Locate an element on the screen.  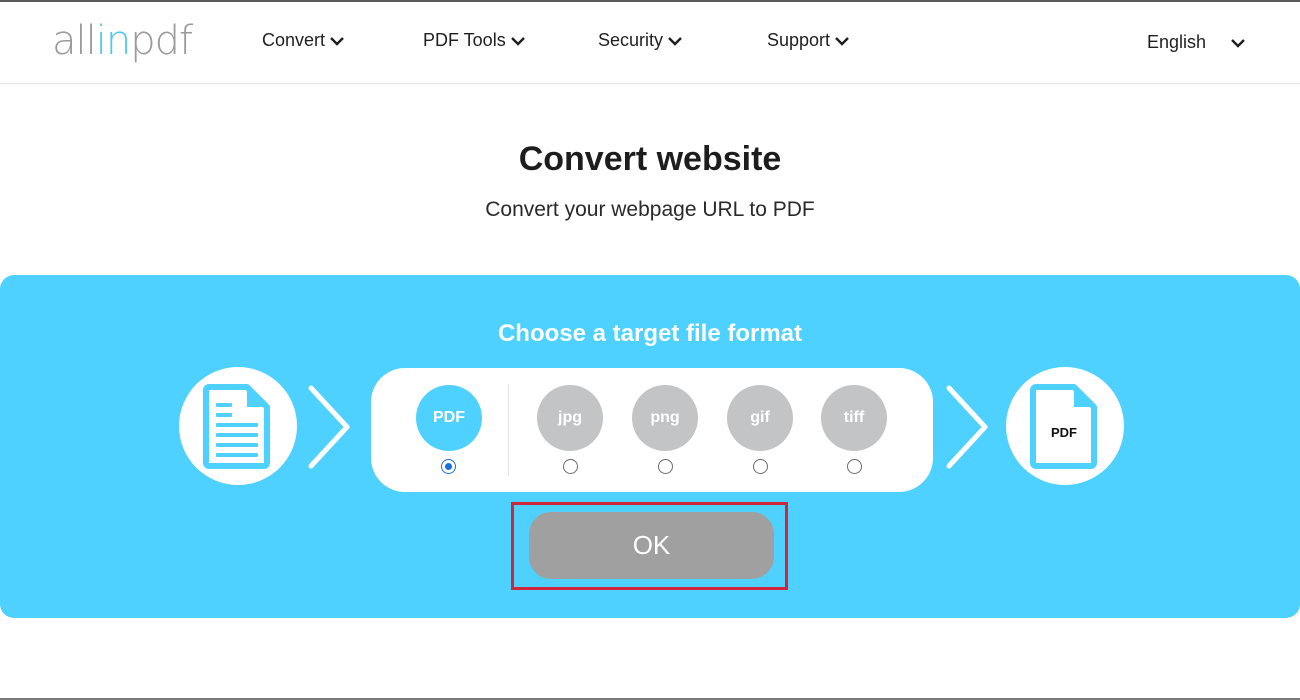
language-selector: English is located at coordinates (1196, 42).